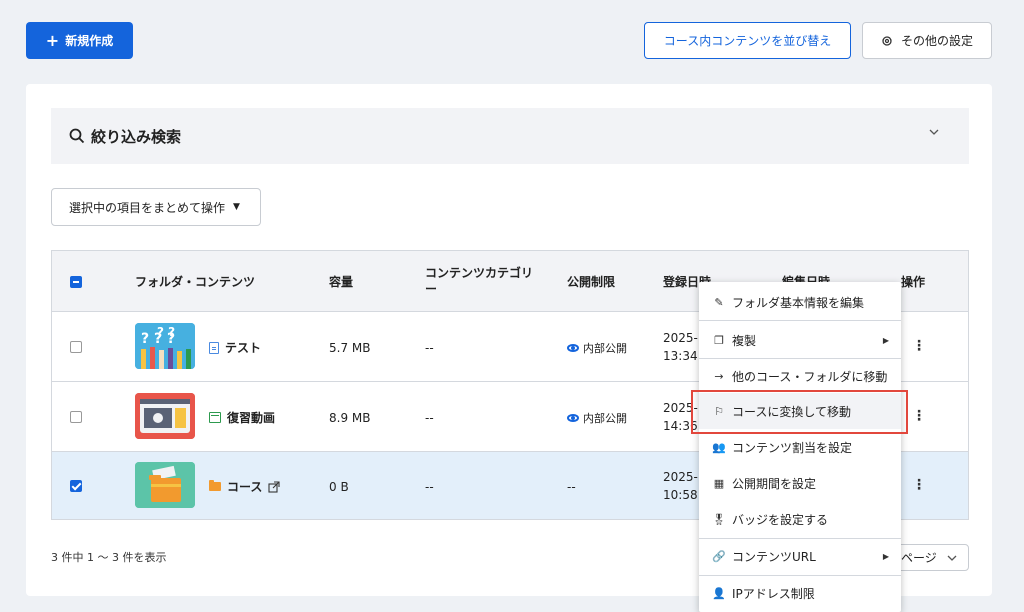 The image size is (1024, 612). I want to click on filter-panel: 絞り込み検索, so click(510, 136).